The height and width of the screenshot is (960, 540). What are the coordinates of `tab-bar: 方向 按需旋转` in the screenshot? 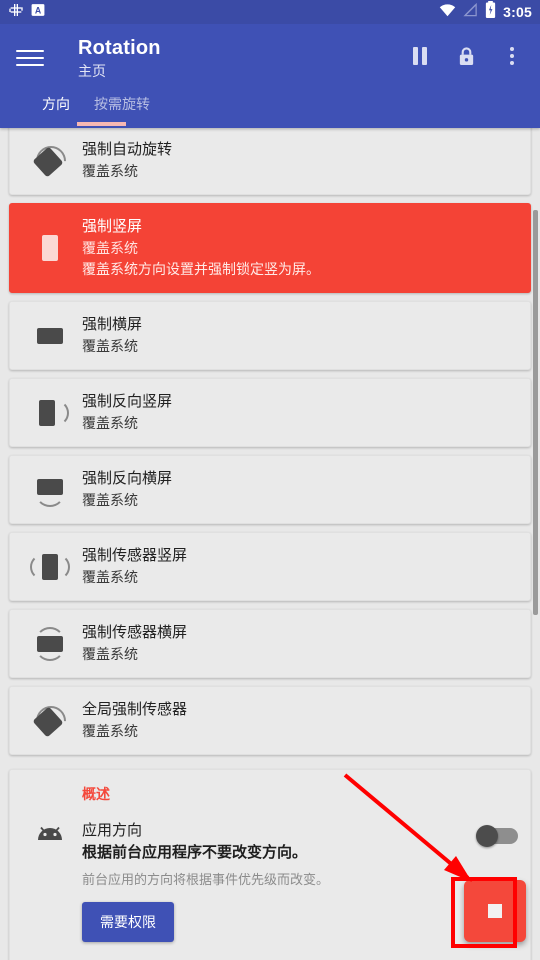 It's located at (270, 106).